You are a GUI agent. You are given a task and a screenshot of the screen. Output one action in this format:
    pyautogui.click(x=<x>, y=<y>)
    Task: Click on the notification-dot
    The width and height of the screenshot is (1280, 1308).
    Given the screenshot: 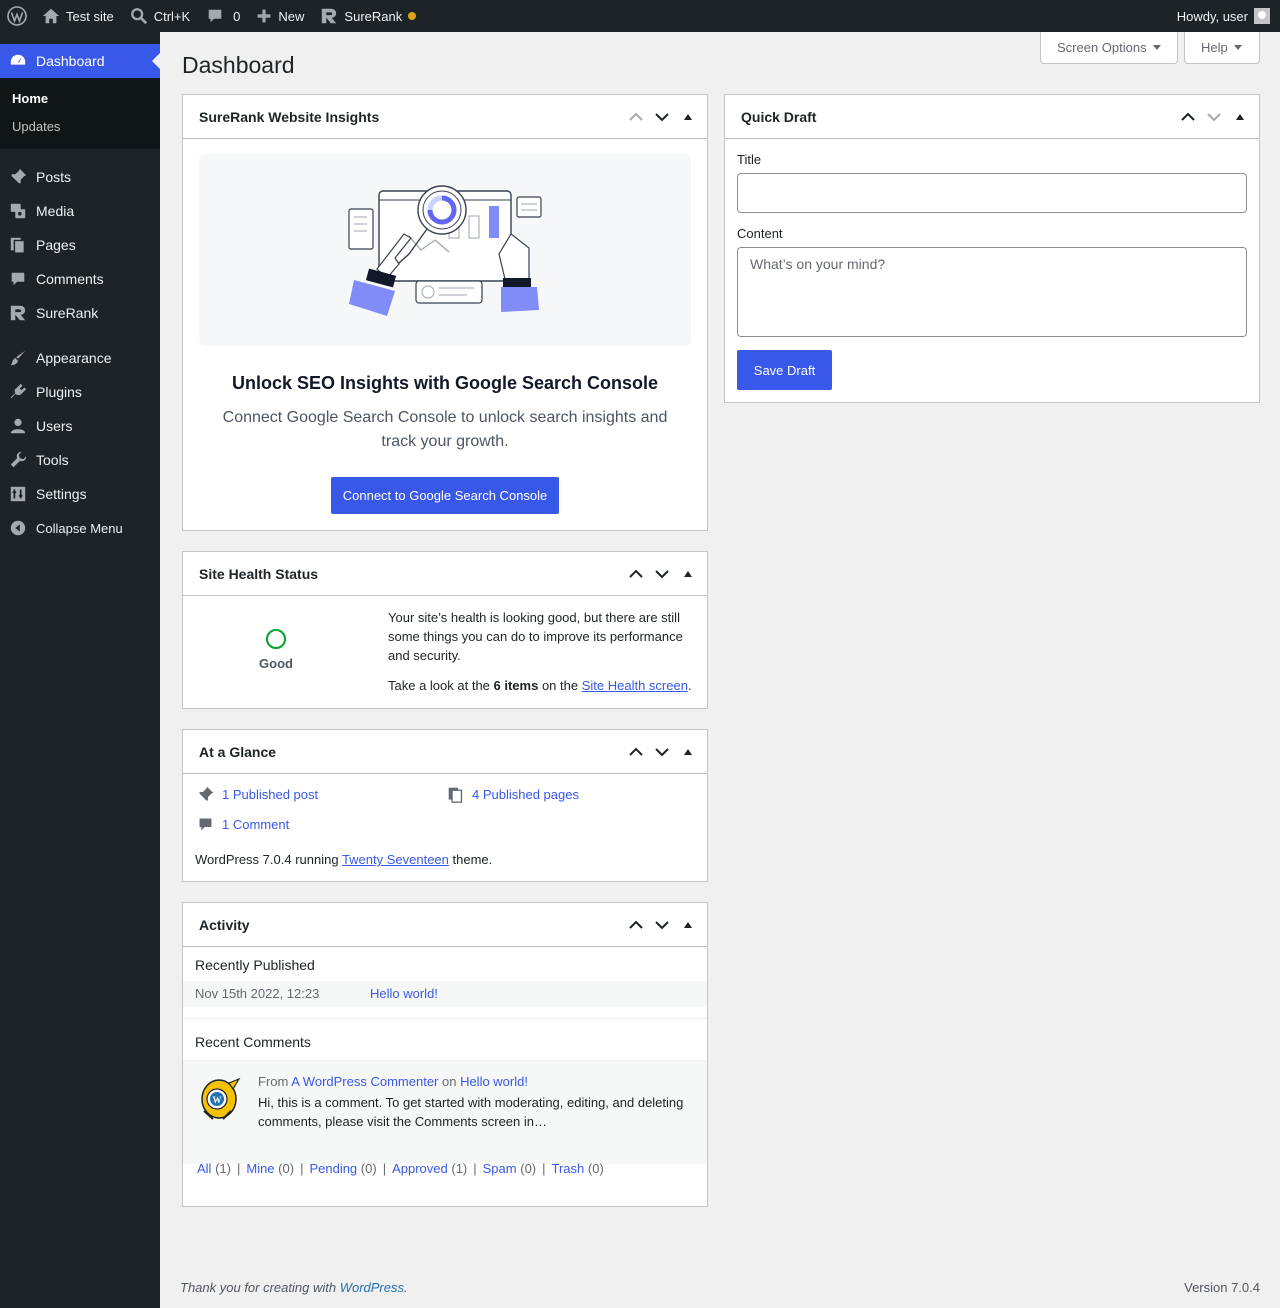 What is the action you would take?
    pyautogui.click(x=412, y=16)
    